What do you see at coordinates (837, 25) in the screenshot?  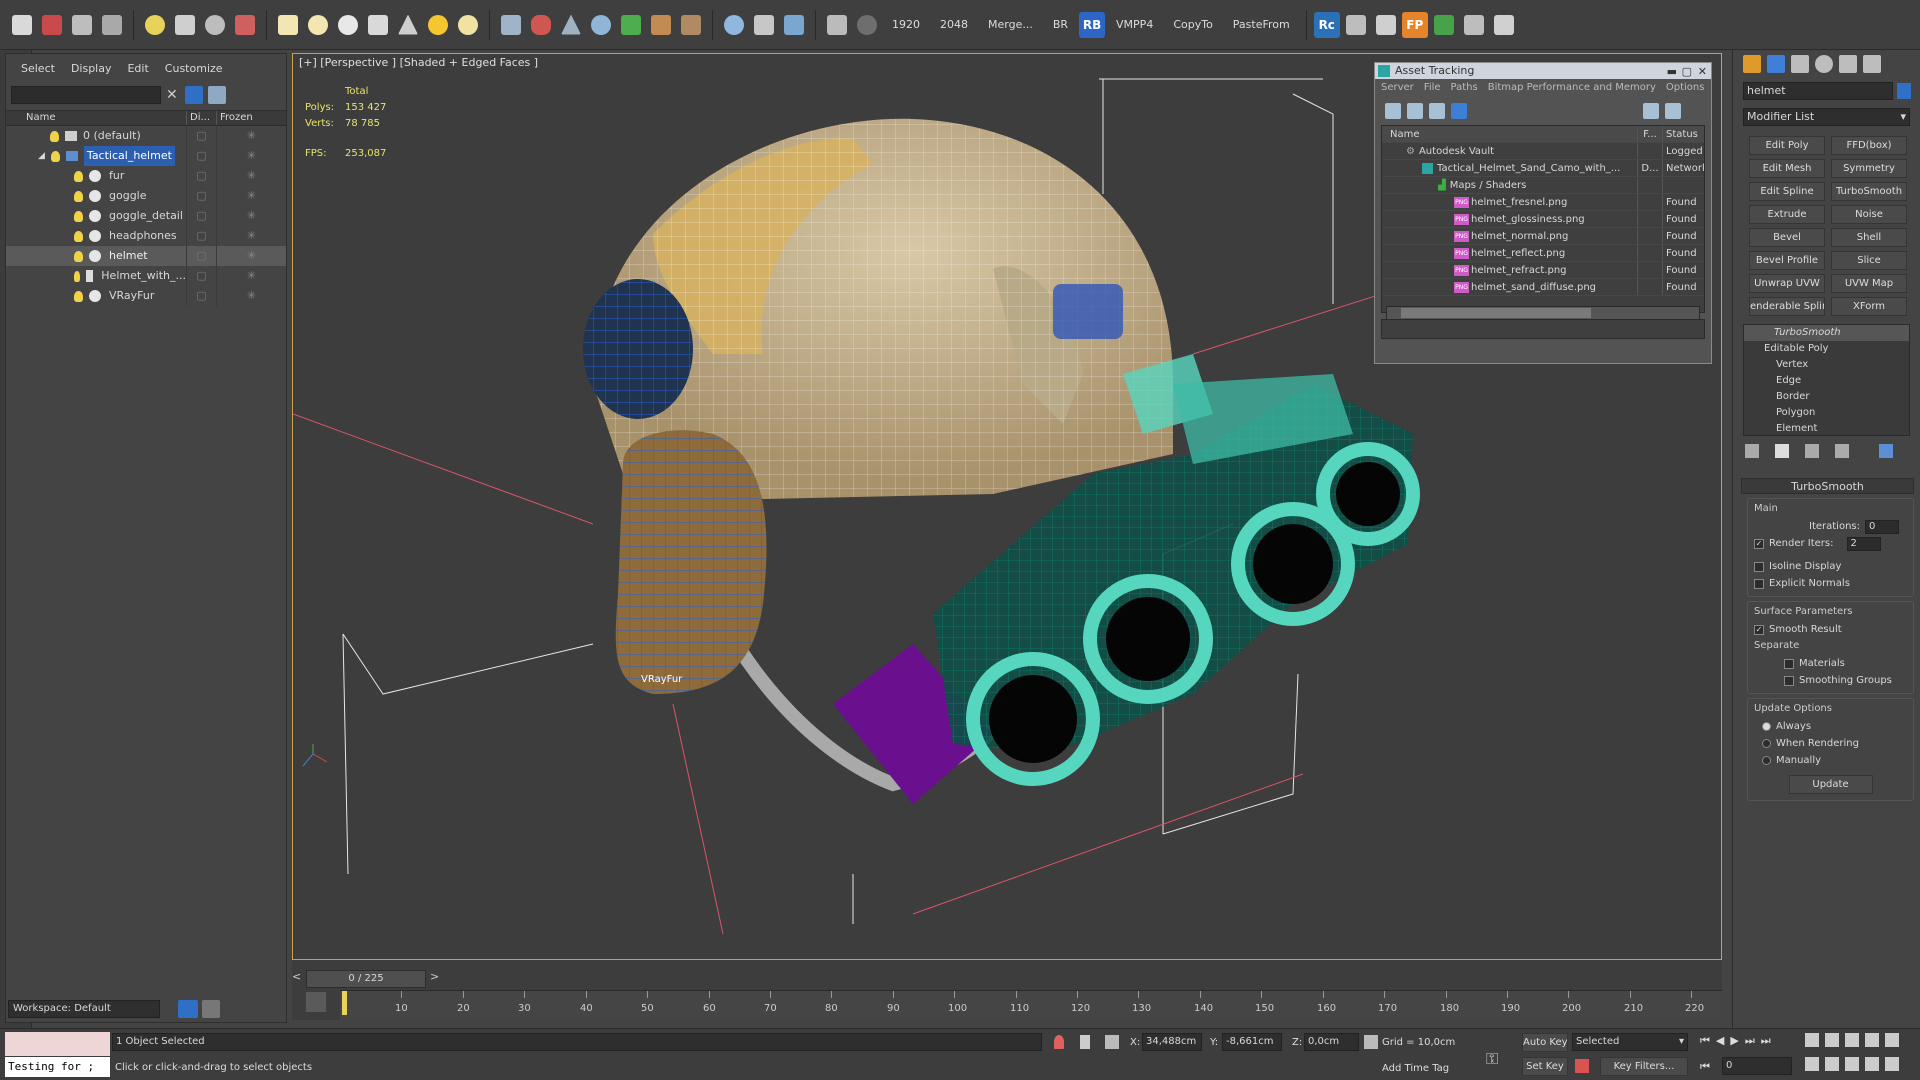 I see `clone-icon` at bounding box center [837, 25].